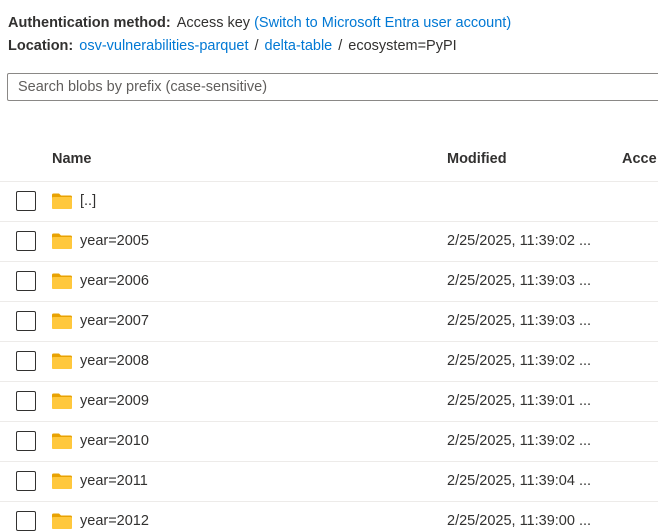 This screenshot has width=658, height=532. Describe the element at coordinates (299, 46) in the screenshot. I see `breadcrumb-folder: delta-table` at that location.